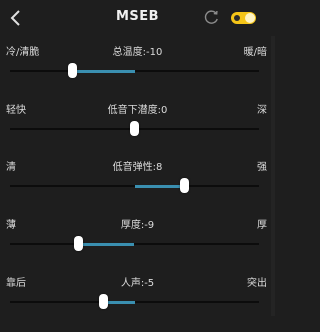  I want to click on slider-value-label: 厚度:-9, so click(137, 225).